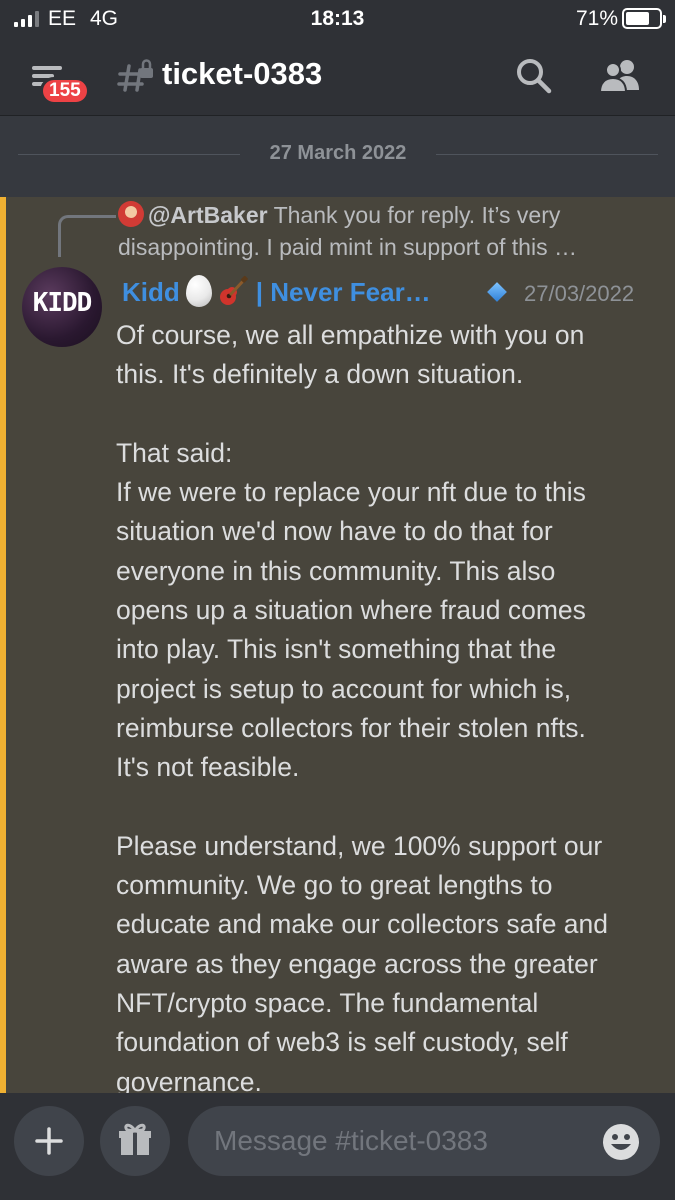  What do you see at coordinates (621, 76) in the screenshot?
I see `members-icon` at bounding box center [621, 76].